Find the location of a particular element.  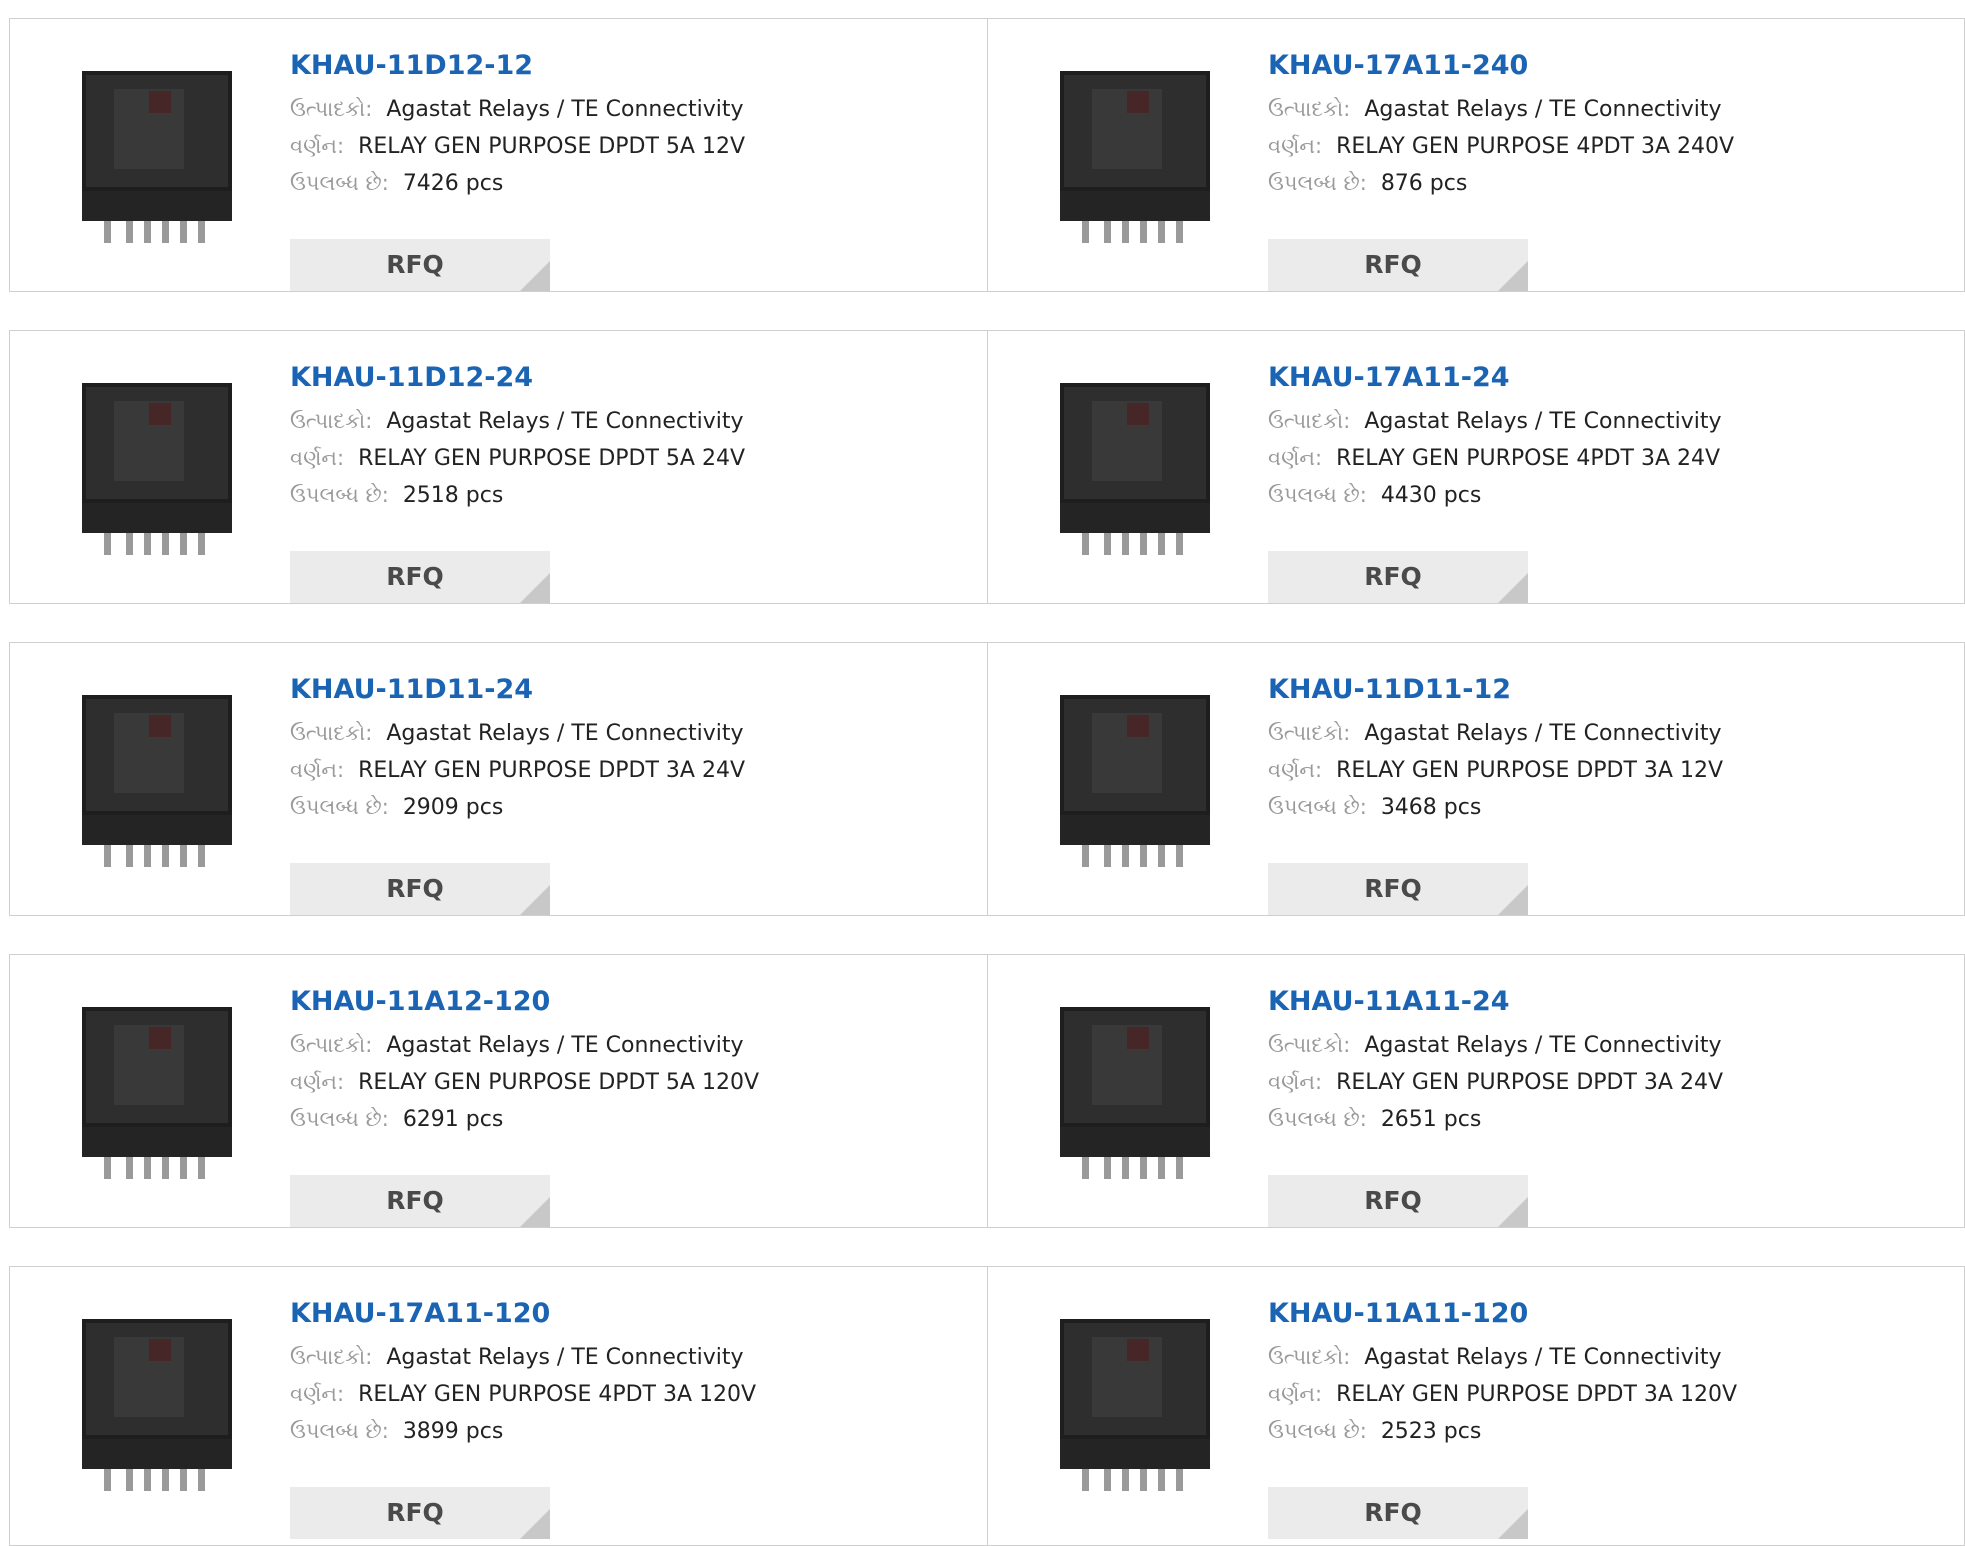

product-part-link: KHAU-17A11-24 is located at coordinates (1588, 378).